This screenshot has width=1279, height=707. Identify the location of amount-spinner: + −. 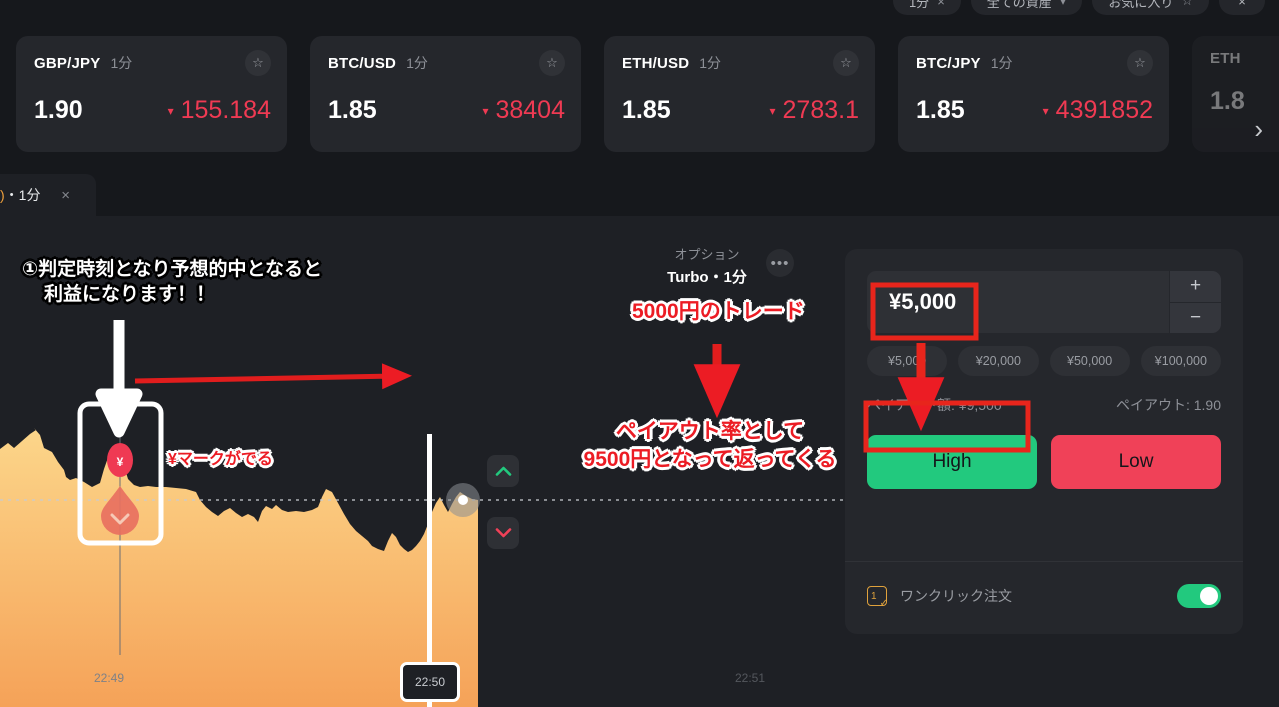
(1195, 302).